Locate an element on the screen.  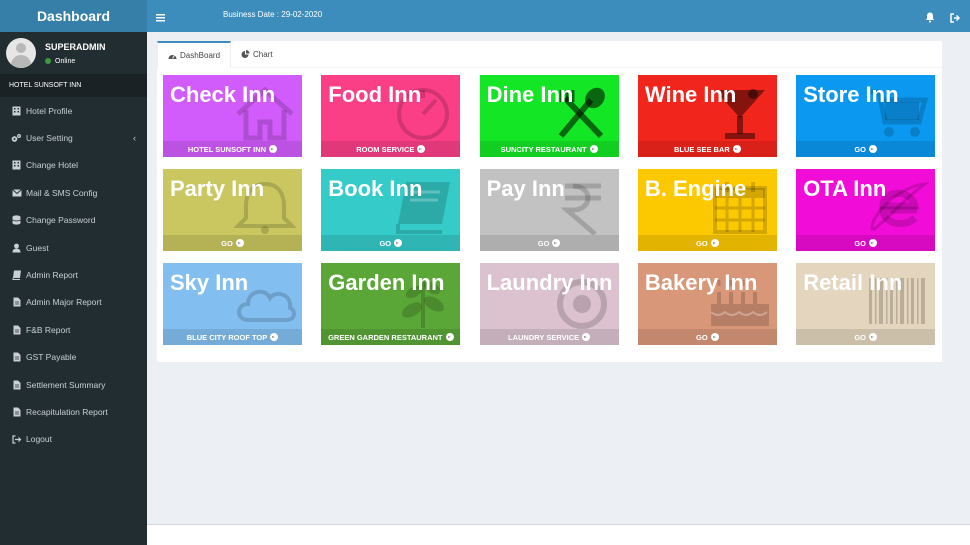
sidebar-item-change-password: Change Password is located at coordinates (73, 220).